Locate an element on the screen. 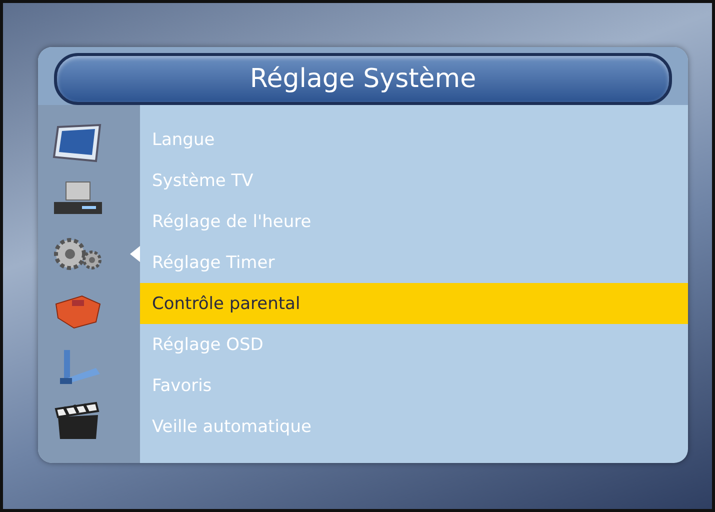 The height and width of the screenshot is (512, 715). menu-item: Veille automatique is located at coordinates (414, 426).